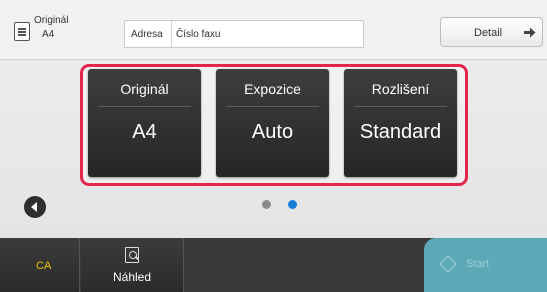  Describe the element at coordinates (272, 132) in the screenshot. I see `tile-value: Auto` at that location.